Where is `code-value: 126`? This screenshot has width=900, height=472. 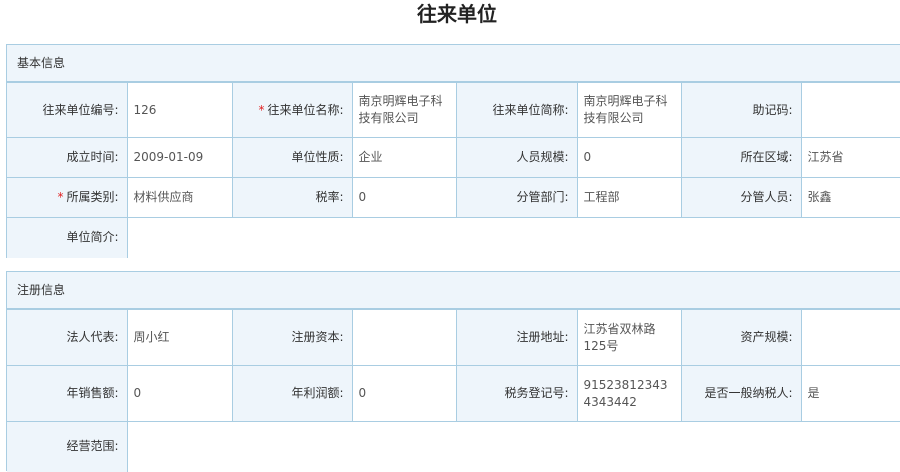
code-value: 126 is located at coordinates (179, 110).